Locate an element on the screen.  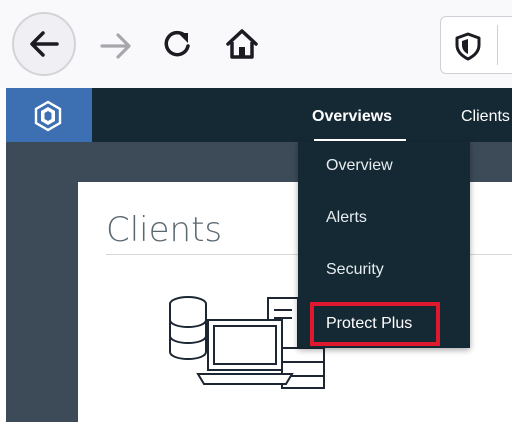
app-logo-icon is located at coordinates (48, 116).